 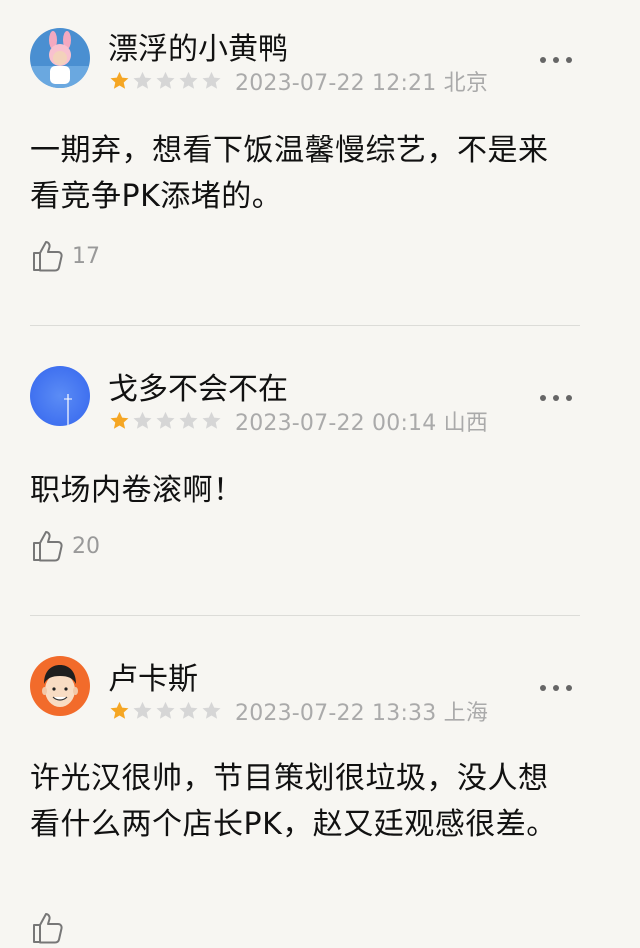 I want to click on review-meta: 2023-07-22 00:14 山西, so click(x=298, y=422).